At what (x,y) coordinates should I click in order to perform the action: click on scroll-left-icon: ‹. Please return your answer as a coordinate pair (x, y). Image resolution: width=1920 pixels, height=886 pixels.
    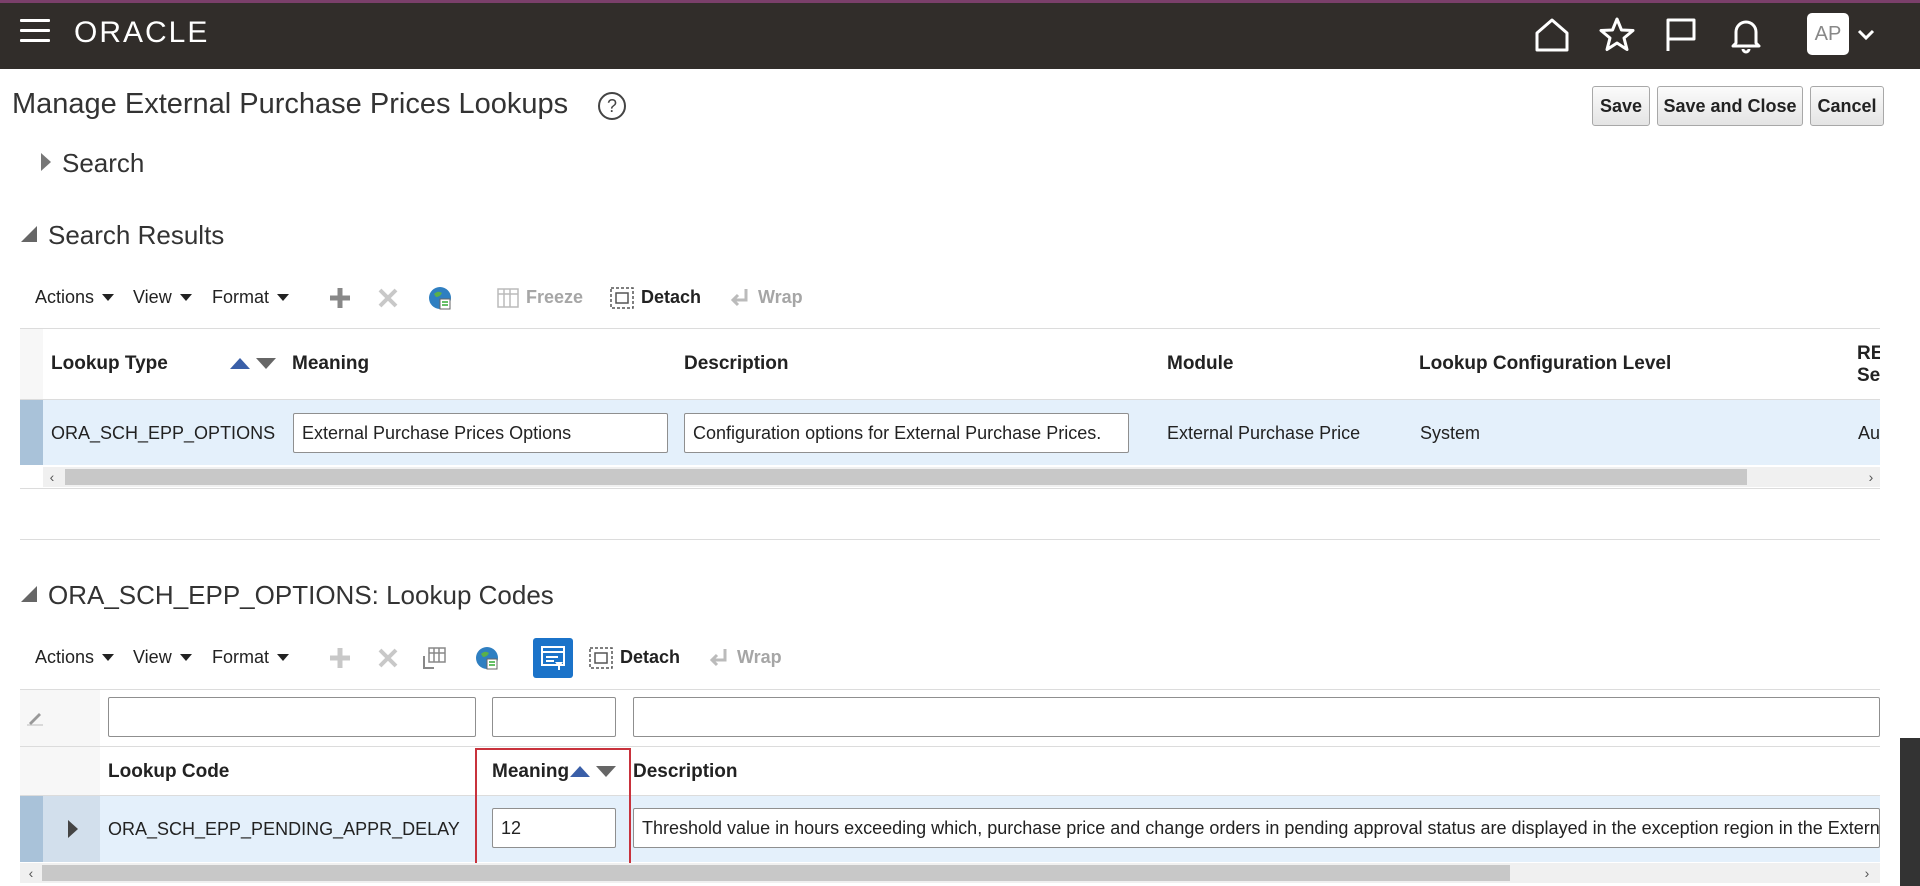
    Looking at the image, I should click on (52, 477).